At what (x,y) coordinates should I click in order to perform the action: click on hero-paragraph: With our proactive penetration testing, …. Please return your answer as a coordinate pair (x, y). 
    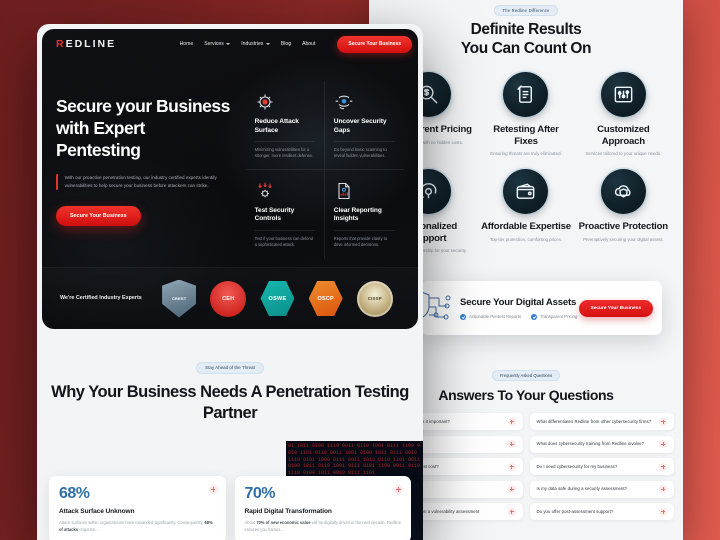
    Looking at the image, I should click on (140, 182).